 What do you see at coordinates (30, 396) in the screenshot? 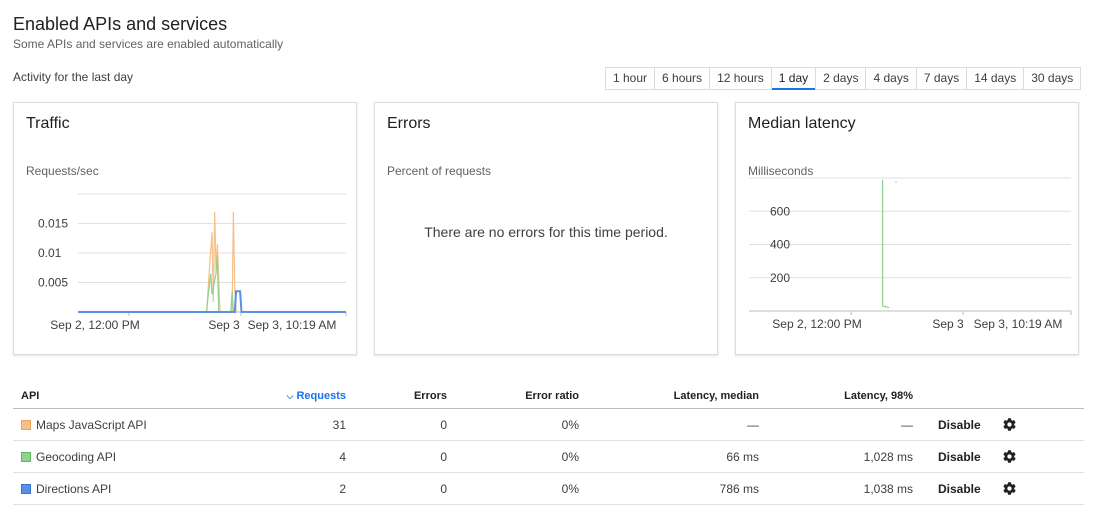
I see `header-api: API` at bounding box center [30, 396].